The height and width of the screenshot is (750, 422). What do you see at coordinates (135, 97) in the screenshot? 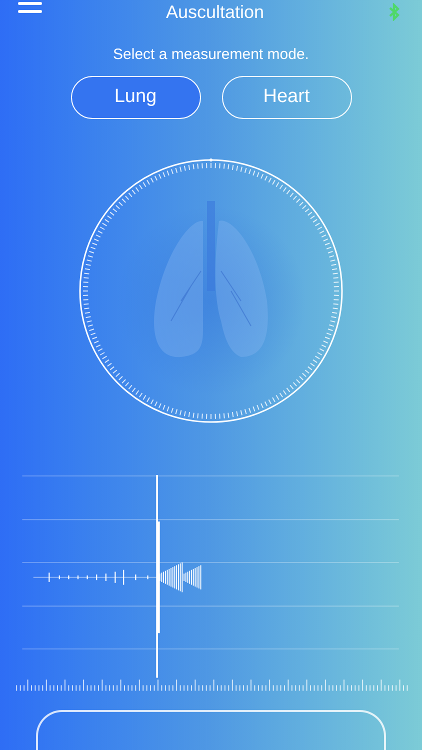
I see `mode-button: Lung` at bounding box center [135, 97].